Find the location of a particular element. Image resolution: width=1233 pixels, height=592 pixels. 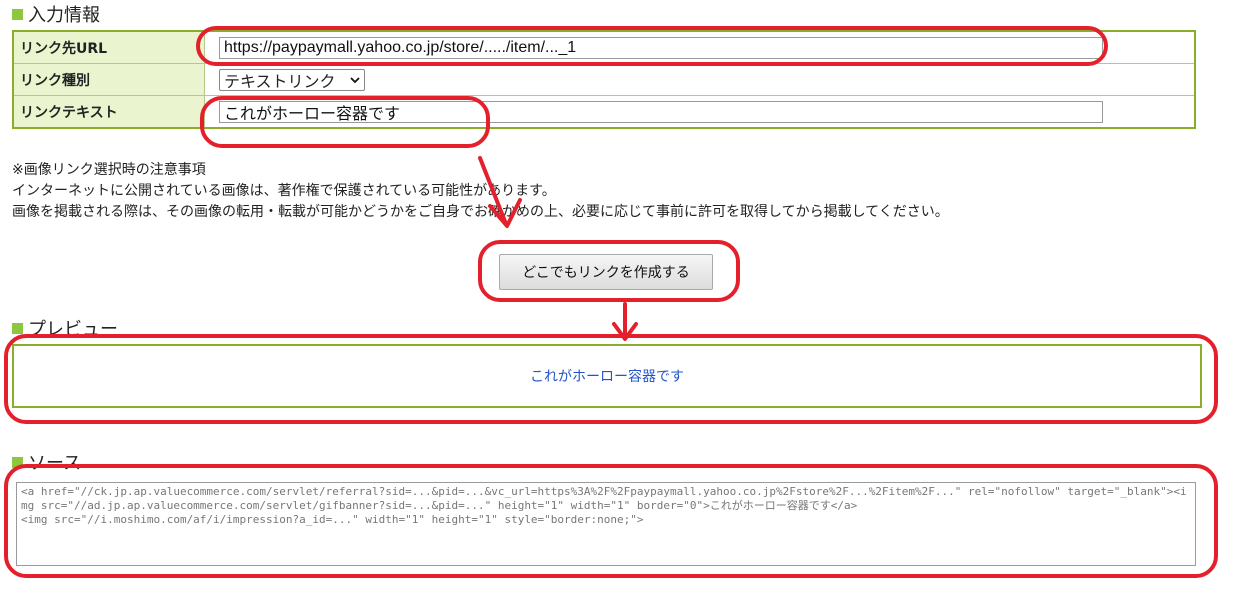

link-type-selected: テキストリンク is located at coordinates (280, 81).